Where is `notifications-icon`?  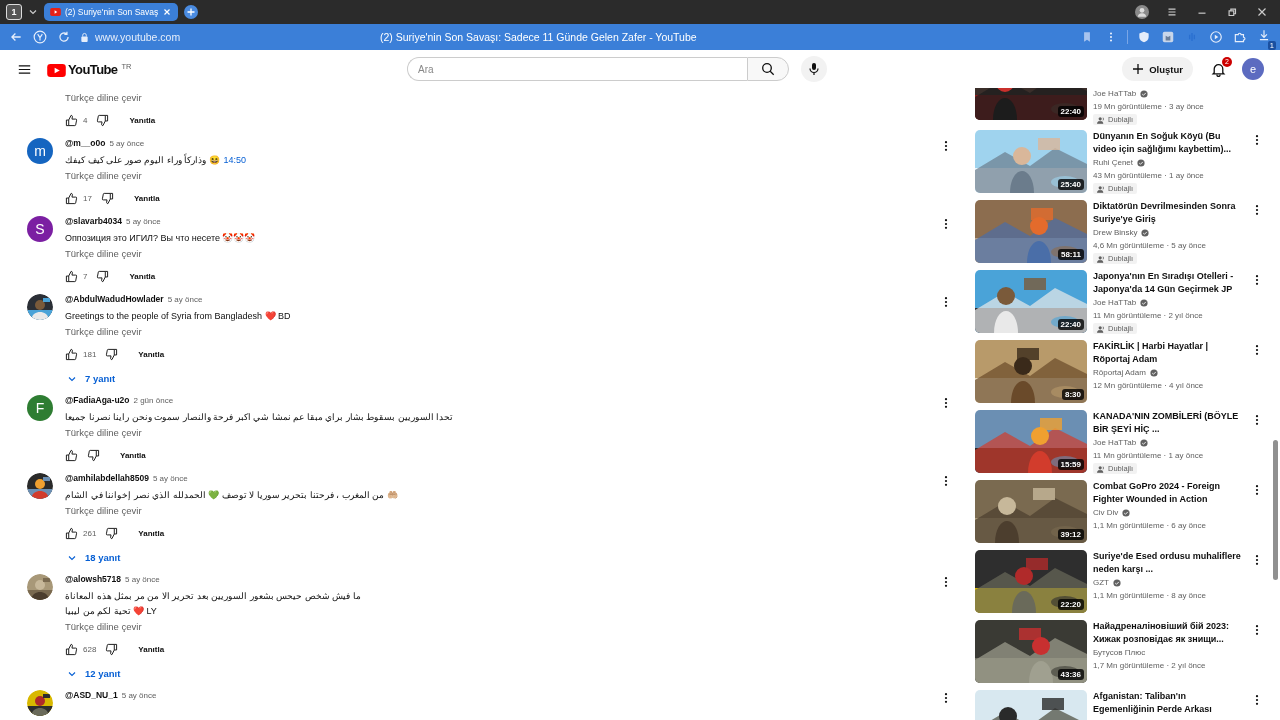 notifications-icon is located at coordinates (1218, 69).